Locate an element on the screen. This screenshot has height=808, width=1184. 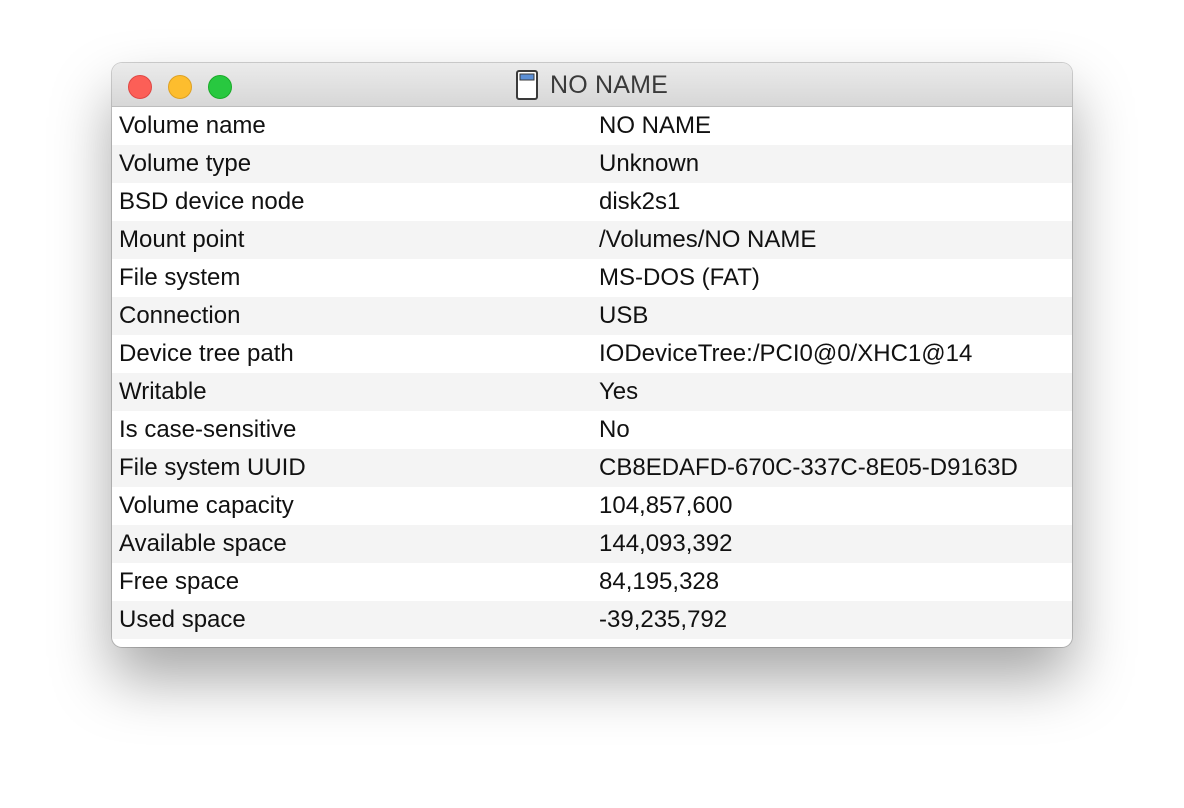
property-value: disk2s1 is located at coordinates (640, 201).